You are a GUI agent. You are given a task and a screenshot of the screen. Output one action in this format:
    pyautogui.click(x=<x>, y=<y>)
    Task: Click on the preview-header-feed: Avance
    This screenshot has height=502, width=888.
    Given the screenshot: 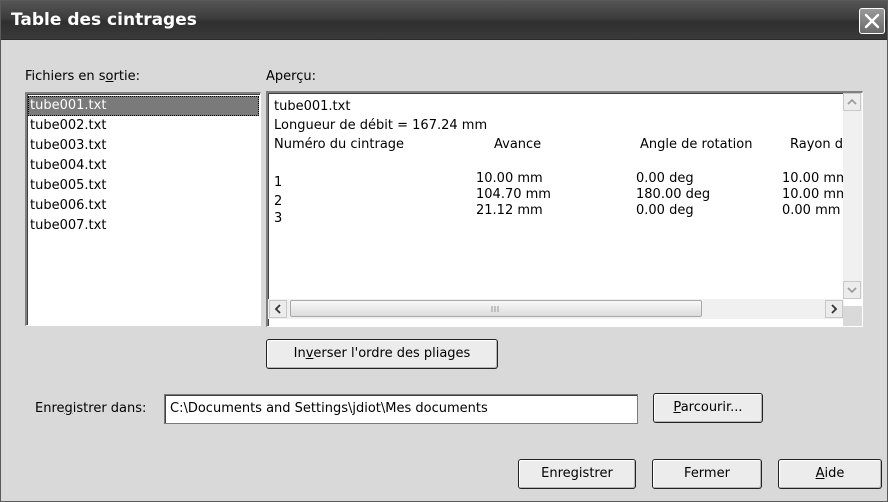 What is the action you would take?
    pyautogui.click(x=518, y=144)
    